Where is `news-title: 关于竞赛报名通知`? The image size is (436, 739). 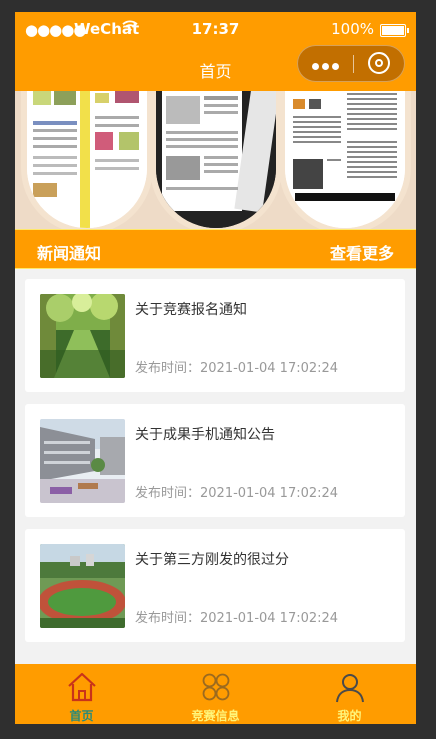 news-title: 关于竞赛报名通知 is located at coordinates (191, 310).